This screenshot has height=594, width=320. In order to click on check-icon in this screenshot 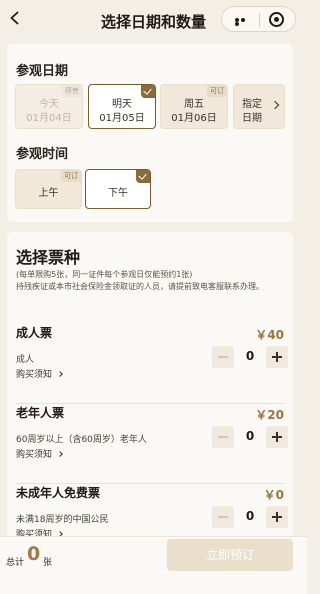, I will do `click(143, 176)`.